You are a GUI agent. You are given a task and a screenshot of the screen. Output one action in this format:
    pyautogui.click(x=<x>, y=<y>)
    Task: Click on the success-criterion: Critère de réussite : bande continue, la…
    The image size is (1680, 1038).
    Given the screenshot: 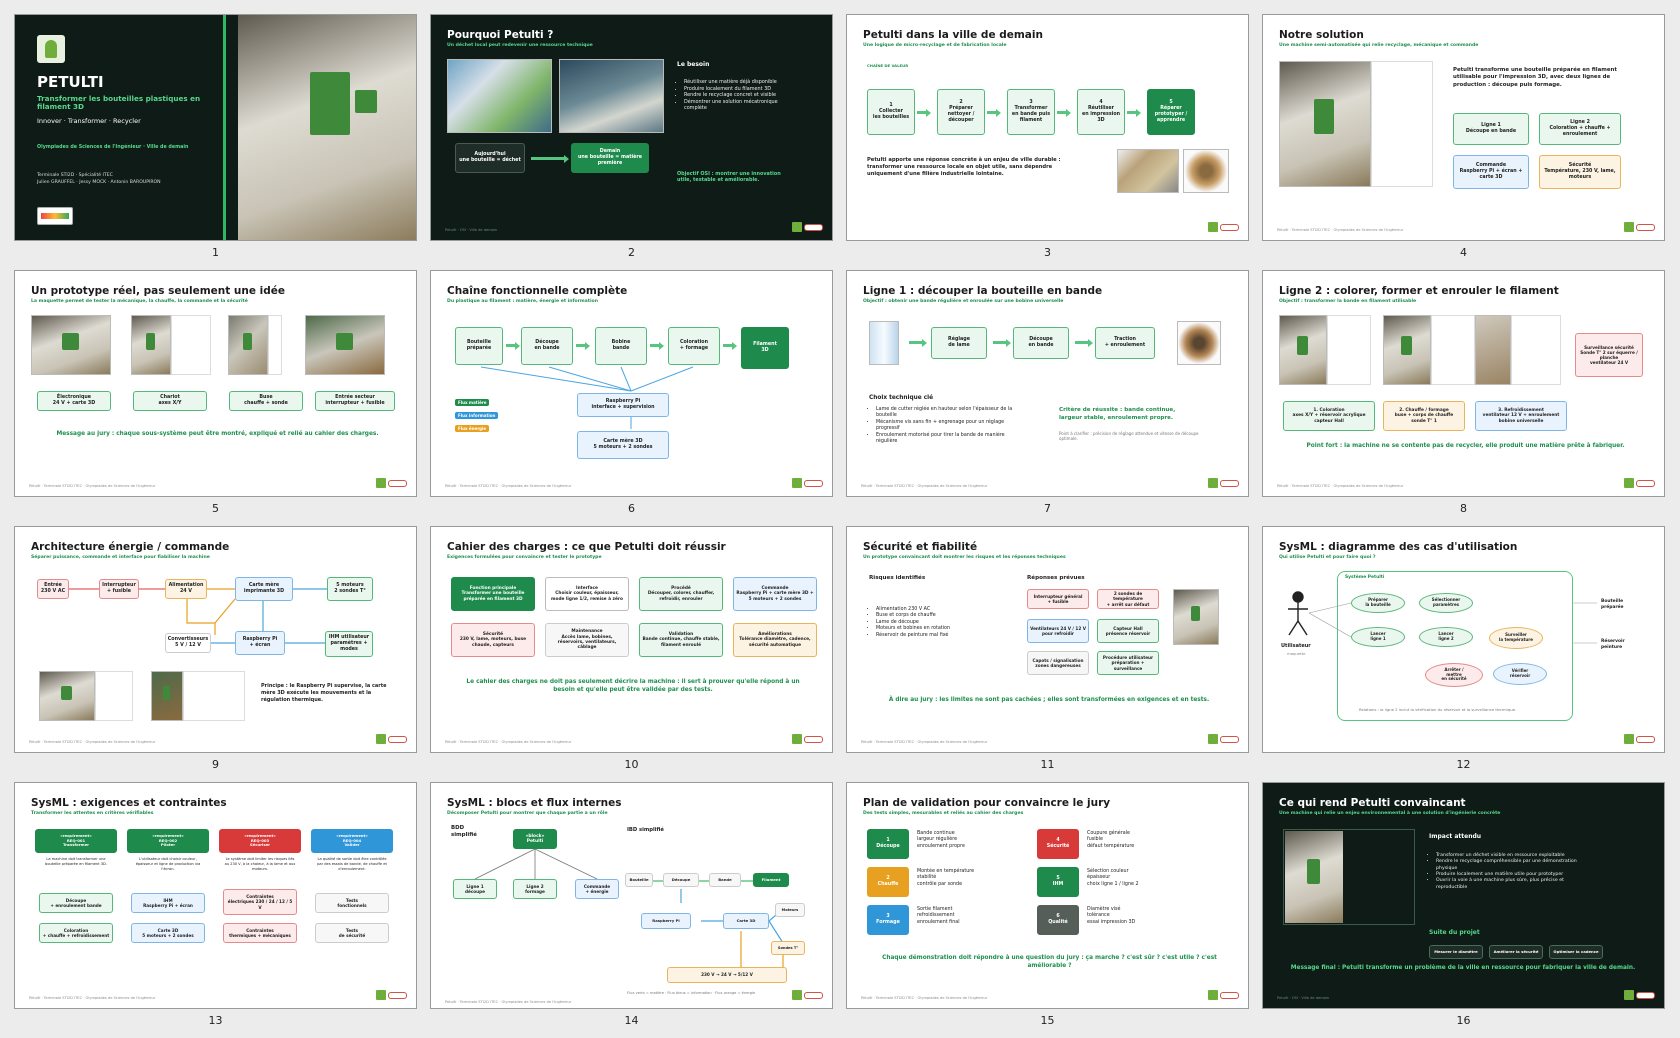 What is the action you would take?
    pyautogui.click(x=1117, y=414)
    